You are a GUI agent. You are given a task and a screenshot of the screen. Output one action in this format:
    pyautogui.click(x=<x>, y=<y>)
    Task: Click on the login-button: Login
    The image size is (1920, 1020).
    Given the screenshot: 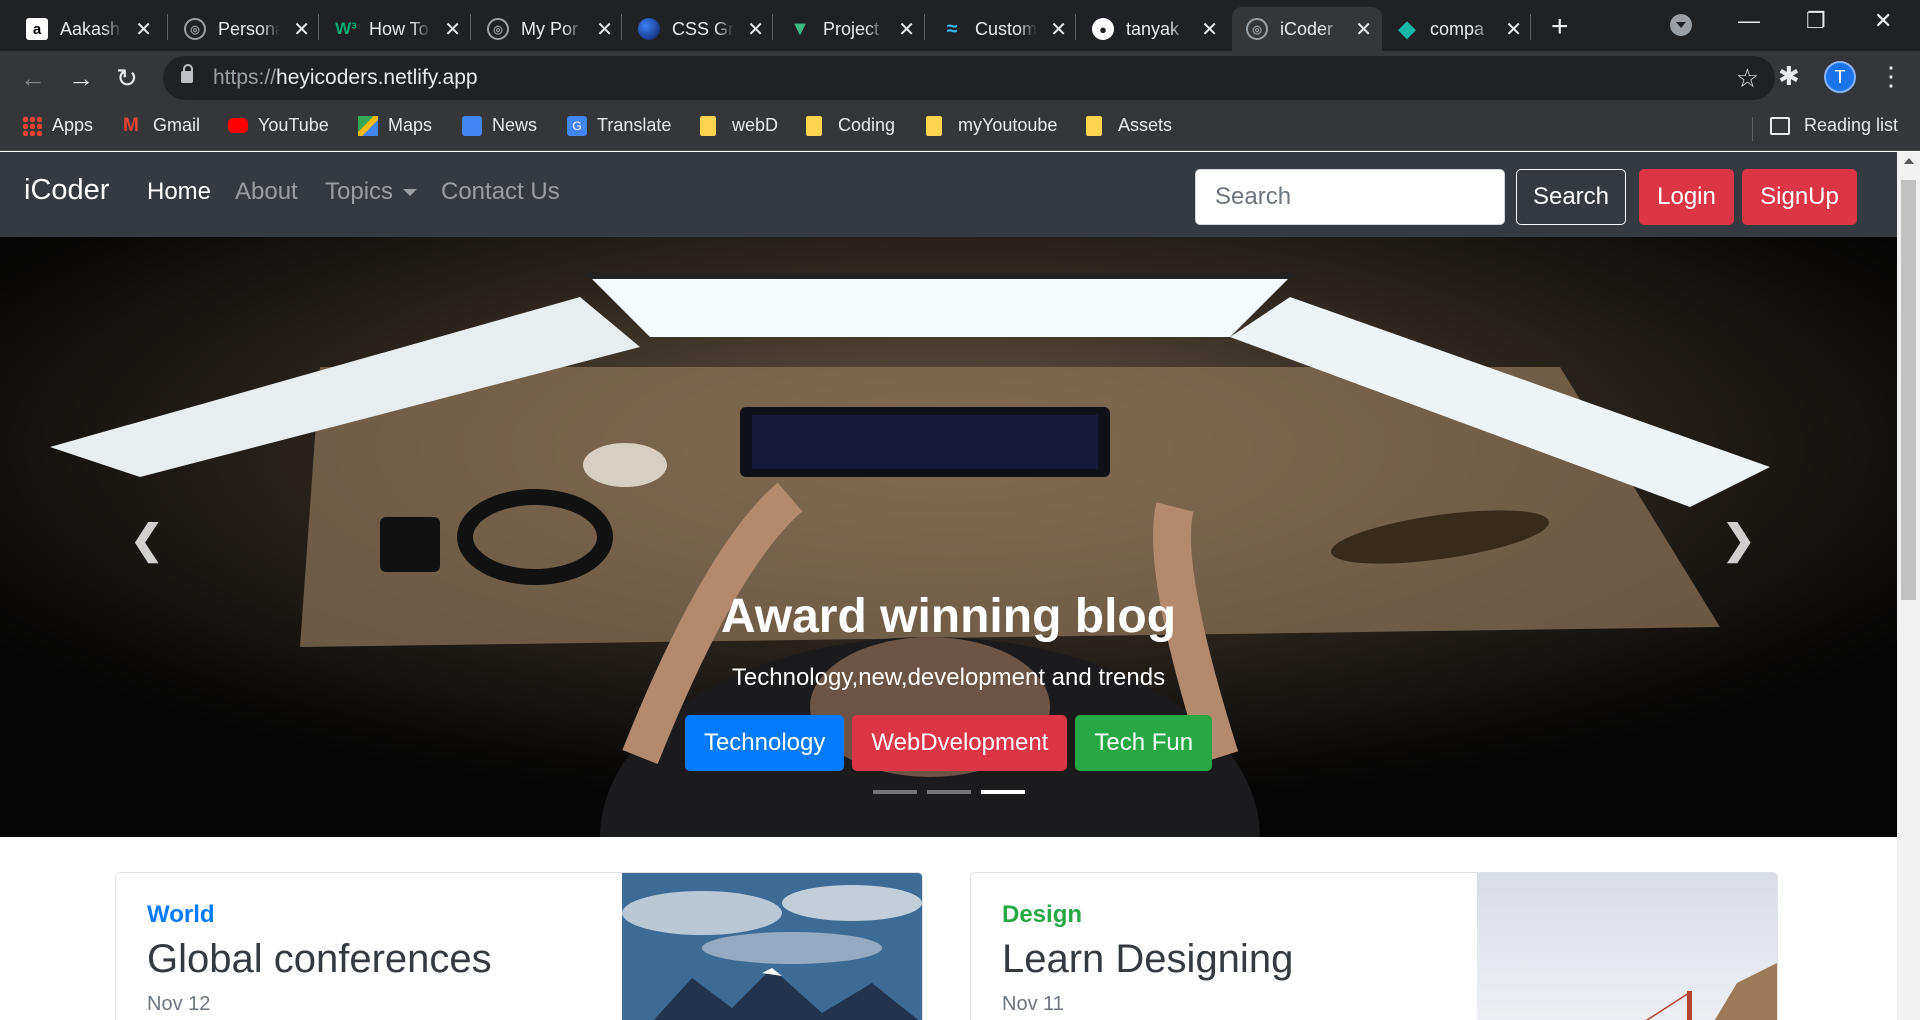 What is the action you would take?
    pyautogui.click(x=1686, y=197)
    